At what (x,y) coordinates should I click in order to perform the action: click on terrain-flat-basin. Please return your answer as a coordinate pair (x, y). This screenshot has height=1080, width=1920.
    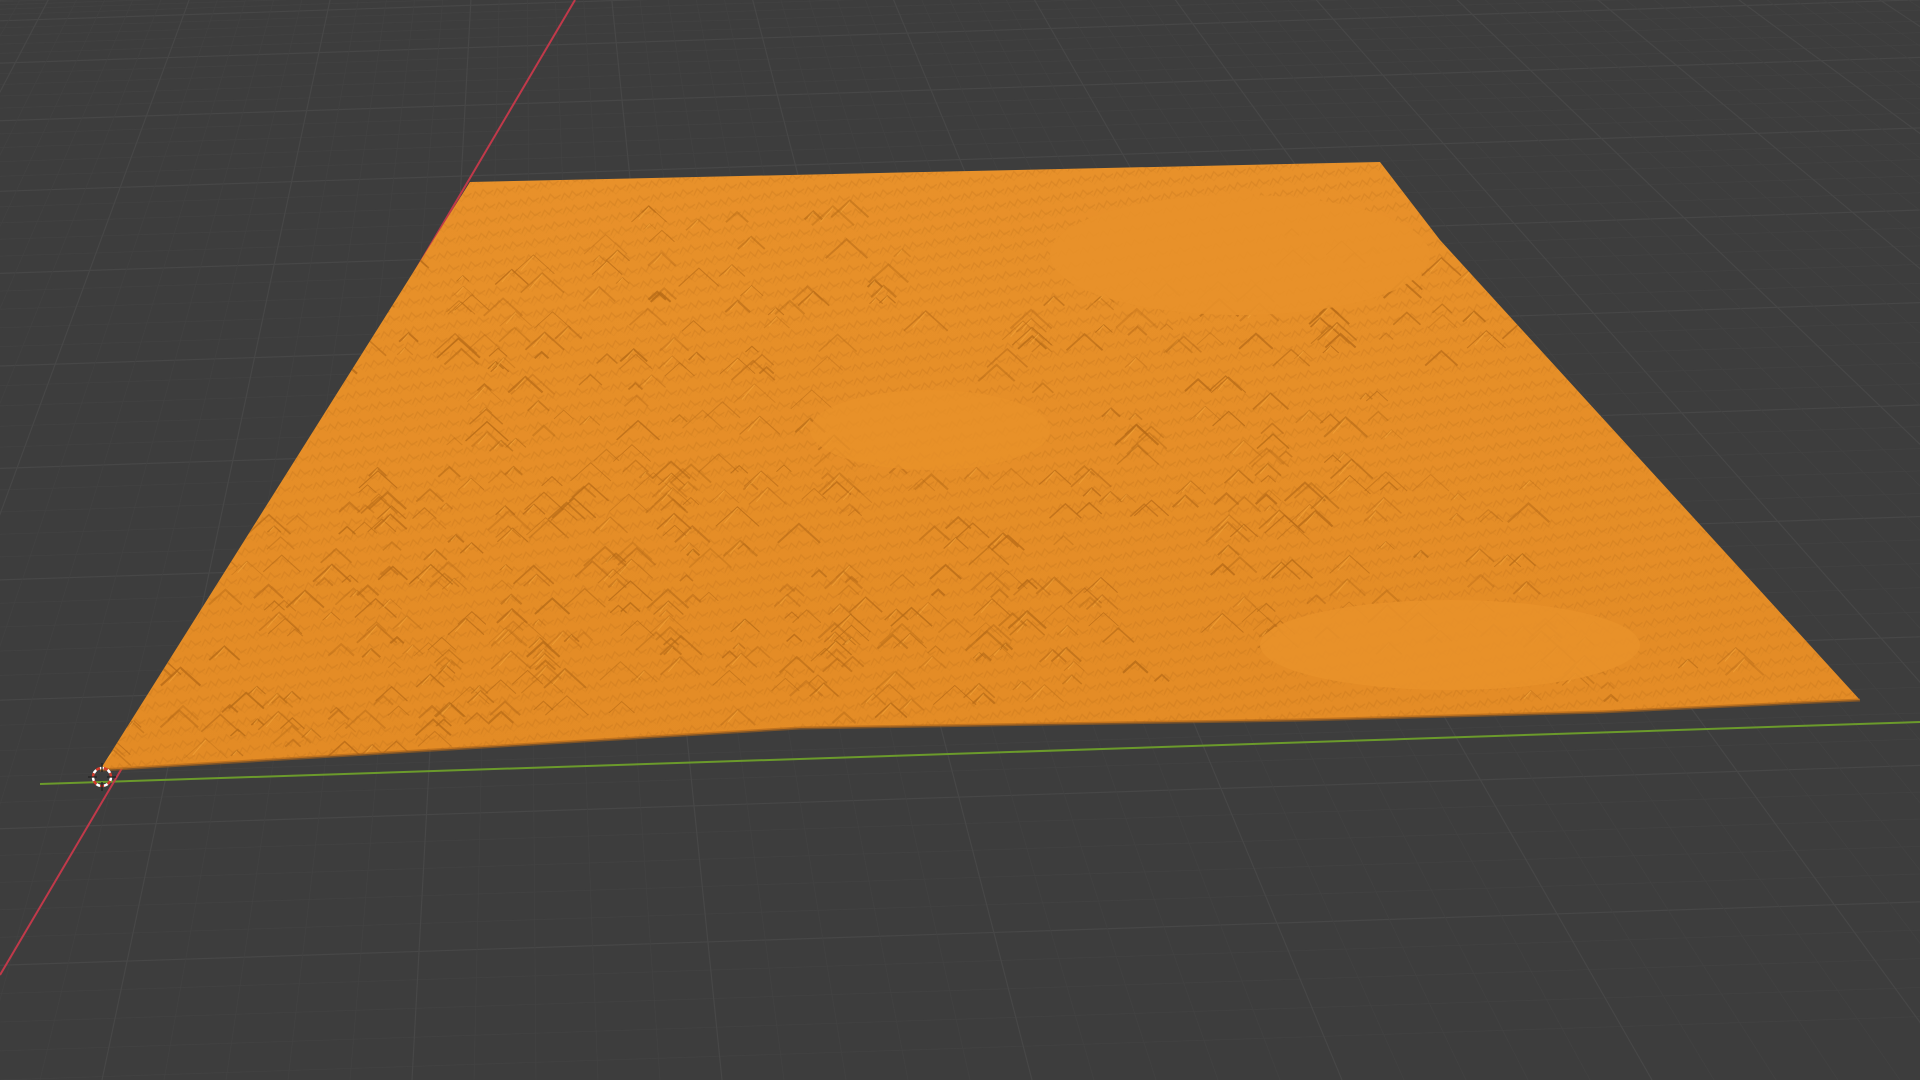
    Looking at the image, I should click on (1450, 645).